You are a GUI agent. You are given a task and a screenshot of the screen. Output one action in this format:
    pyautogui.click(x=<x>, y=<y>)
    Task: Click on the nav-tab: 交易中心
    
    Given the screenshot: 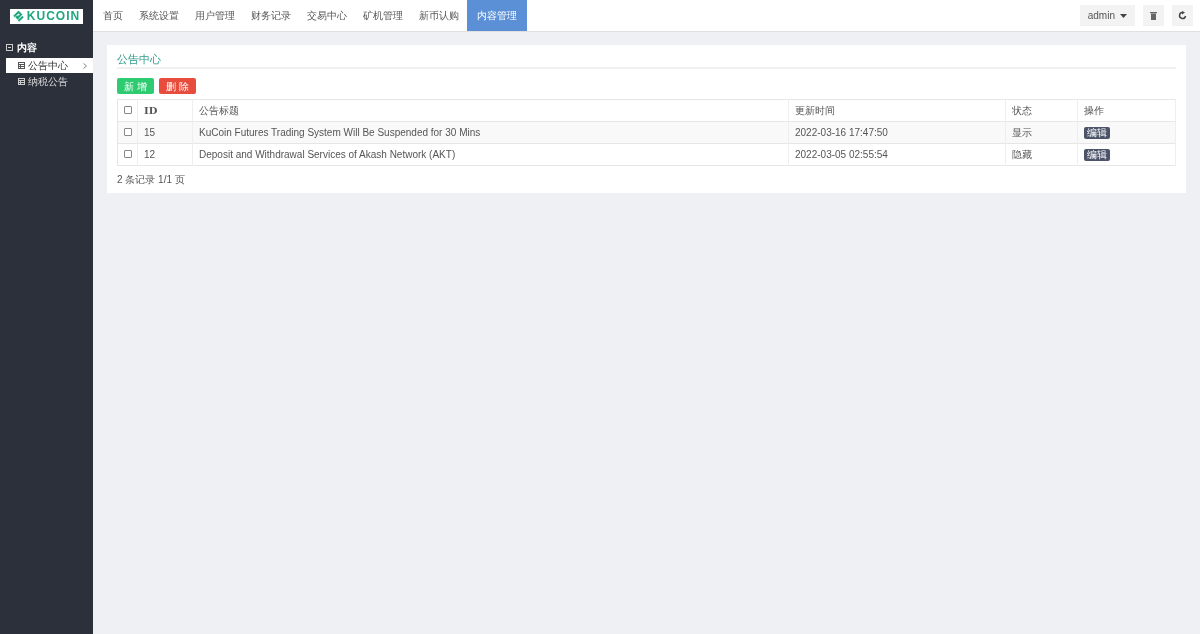 What is the action you would take?
    pyautogui.click(x=327, y=15)
    